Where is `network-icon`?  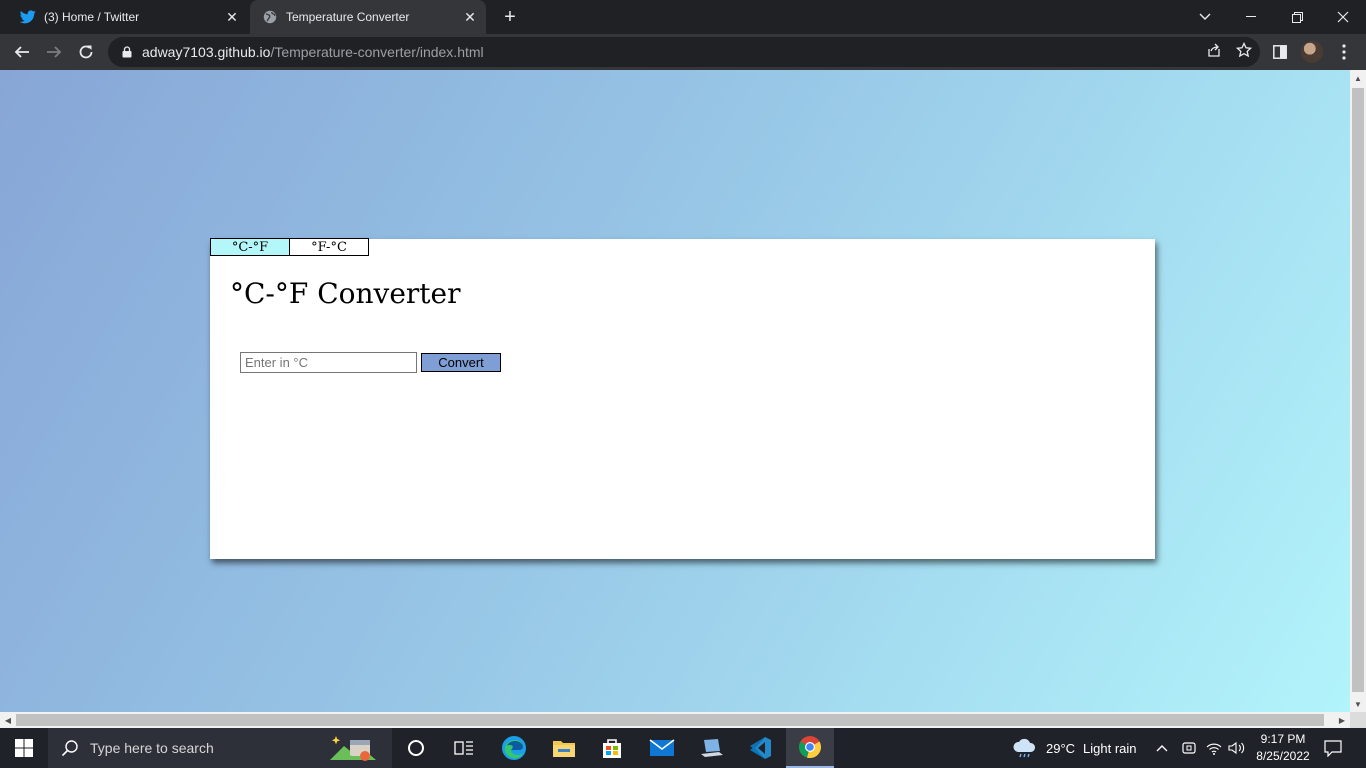
network-icon is located at coordinates (1214, 748).